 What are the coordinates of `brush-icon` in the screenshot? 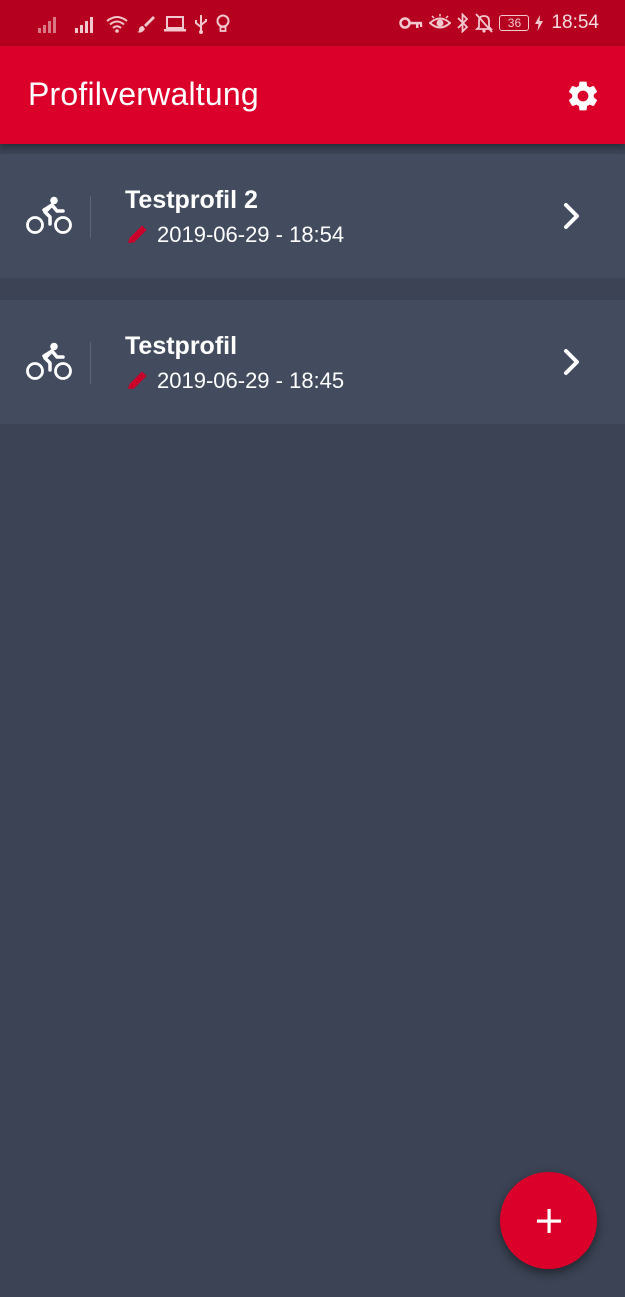 It's located at (146, 24).